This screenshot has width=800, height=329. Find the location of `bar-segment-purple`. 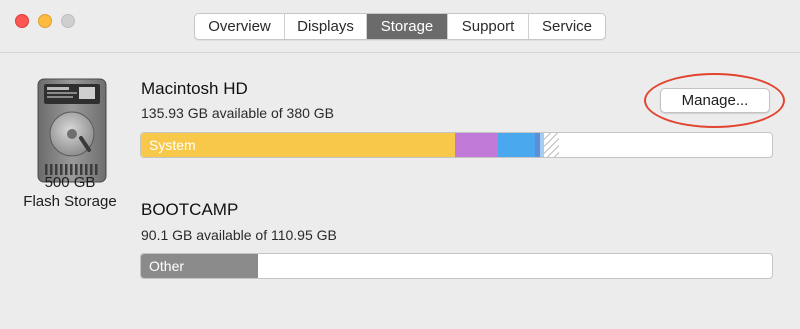

bar-segment-purple is located at coordinates (476, 145).